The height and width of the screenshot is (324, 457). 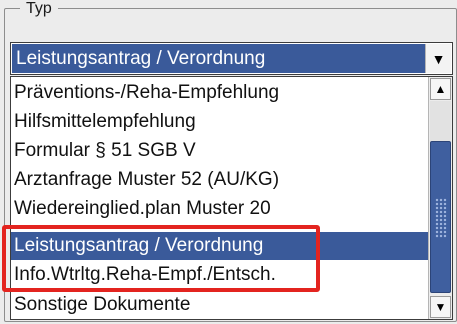 What do you see at coordinates (219, 93) in the screenshot?
I see `list-item: Präventions-/Reha-Empfehlung` at bounding box center [219, 93].